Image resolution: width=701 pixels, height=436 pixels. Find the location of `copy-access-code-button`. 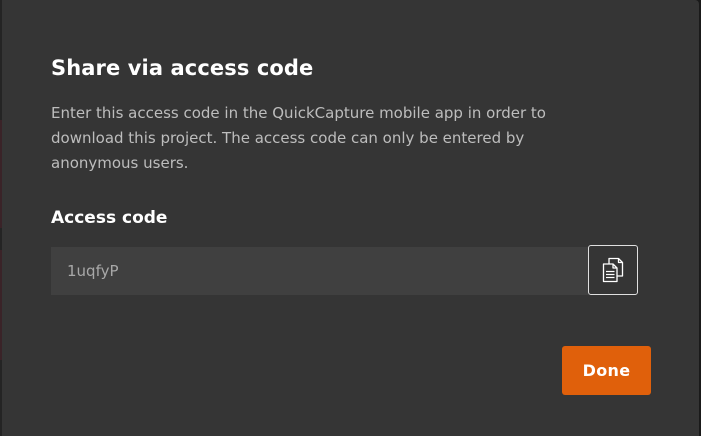

copy-access-code-button is located at coordinates (613, 270).